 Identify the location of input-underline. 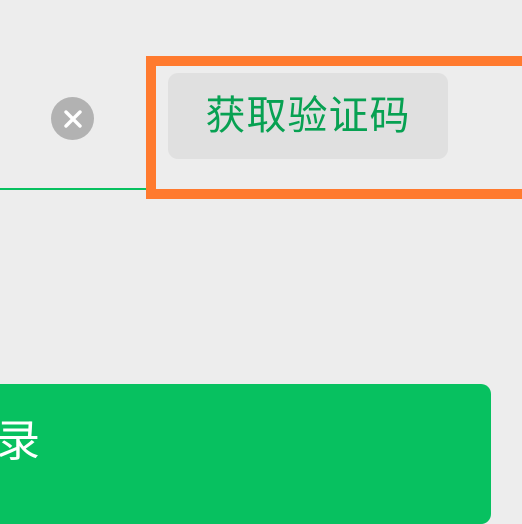
(74, 189).